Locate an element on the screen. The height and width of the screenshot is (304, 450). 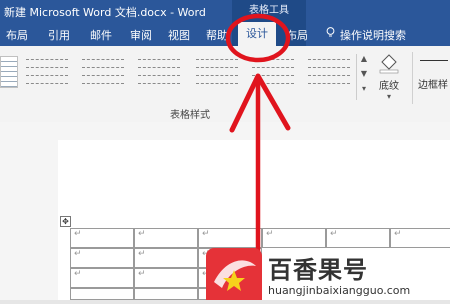
brand-logo-icon is located at coordinates (234, 274).